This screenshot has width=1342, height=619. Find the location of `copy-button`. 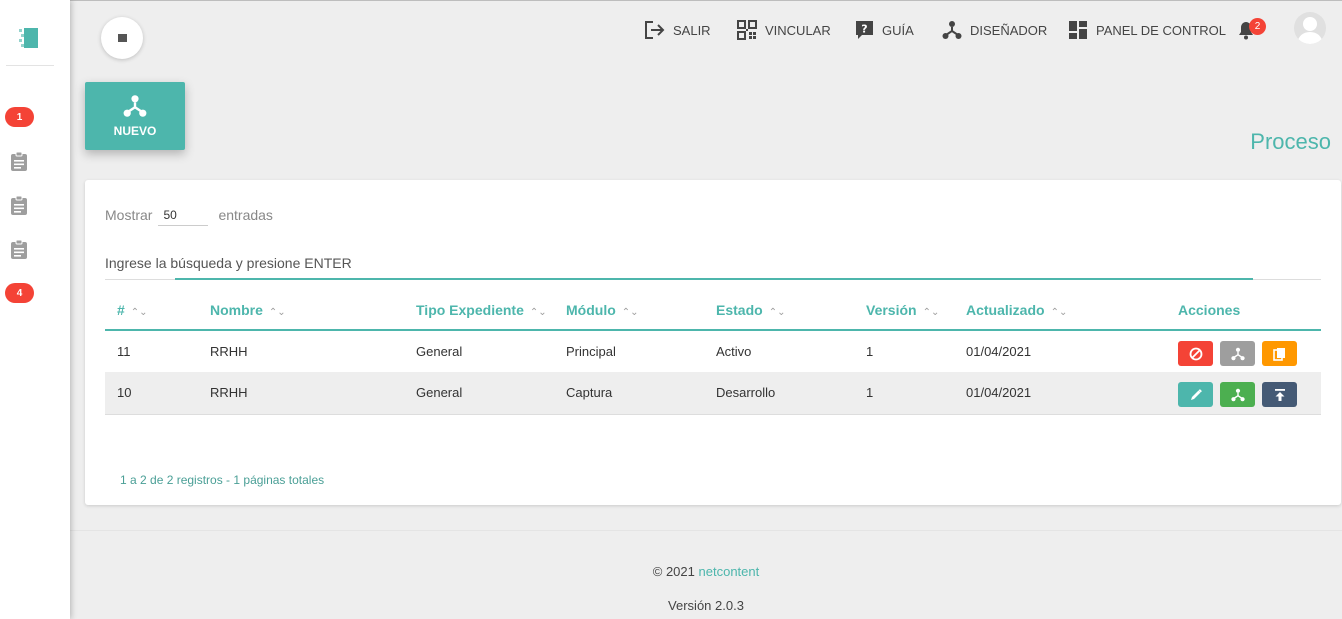

copy-button is located at coordinates (1279, 353).